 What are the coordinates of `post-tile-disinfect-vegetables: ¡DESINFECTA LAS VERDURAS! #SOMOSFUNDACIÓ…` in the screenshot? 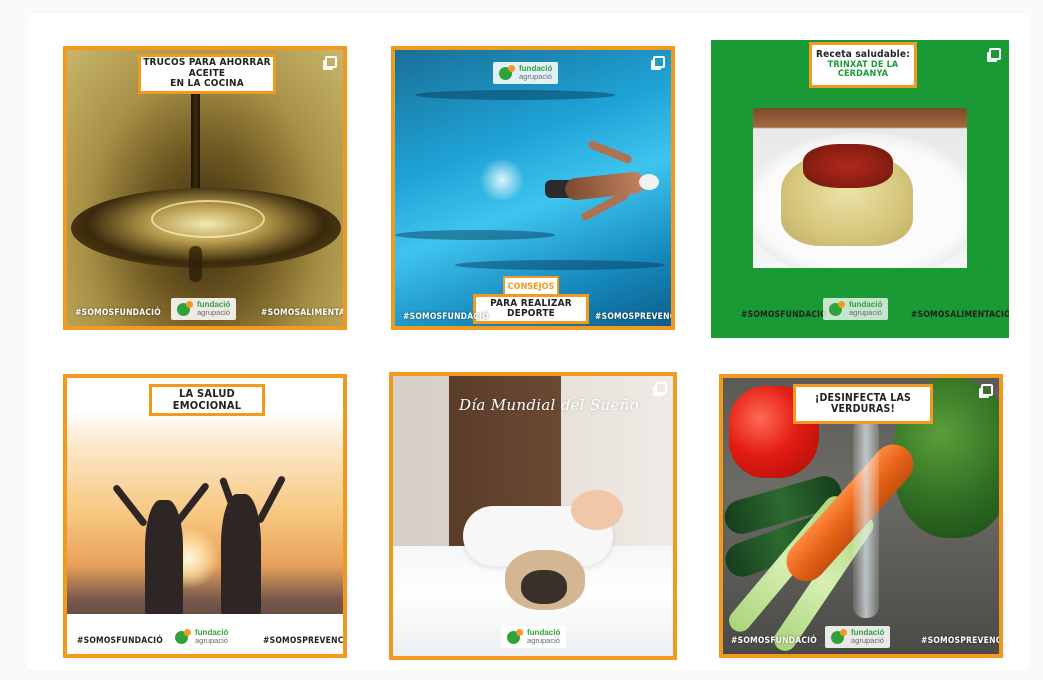 It's located at (861, 516).